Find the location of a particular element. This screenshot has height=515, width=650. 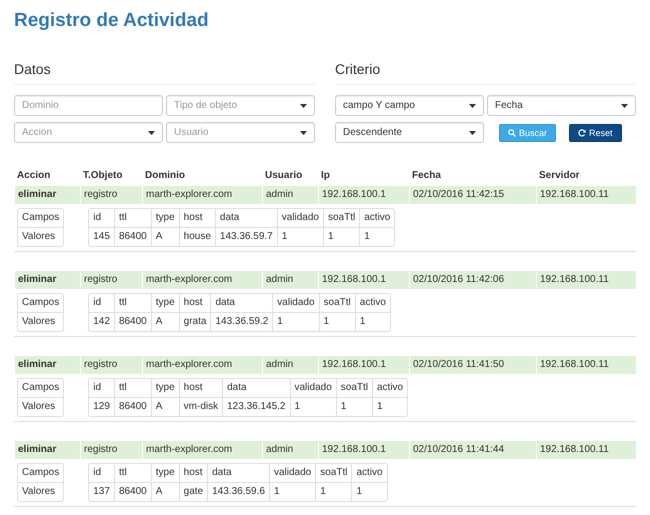

table-cell: 145 is located at coordinates (101, 236).